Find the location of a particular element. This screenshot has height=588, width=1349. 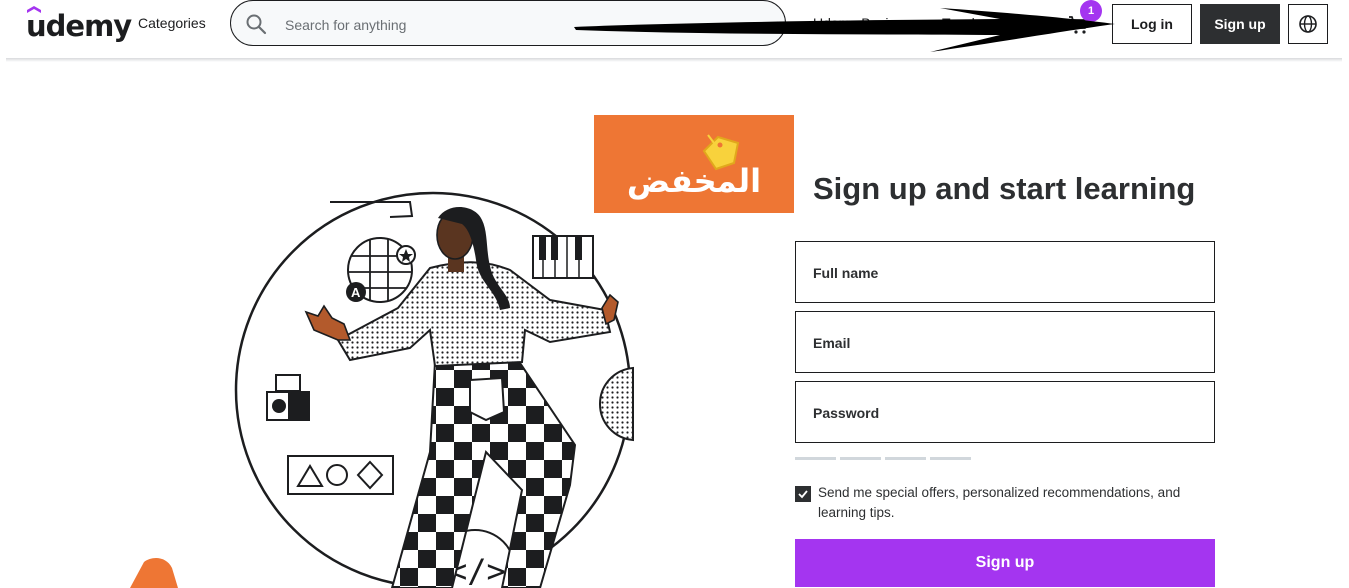

signup-submit-button: Sign up is located at coordinates (1005, 563).